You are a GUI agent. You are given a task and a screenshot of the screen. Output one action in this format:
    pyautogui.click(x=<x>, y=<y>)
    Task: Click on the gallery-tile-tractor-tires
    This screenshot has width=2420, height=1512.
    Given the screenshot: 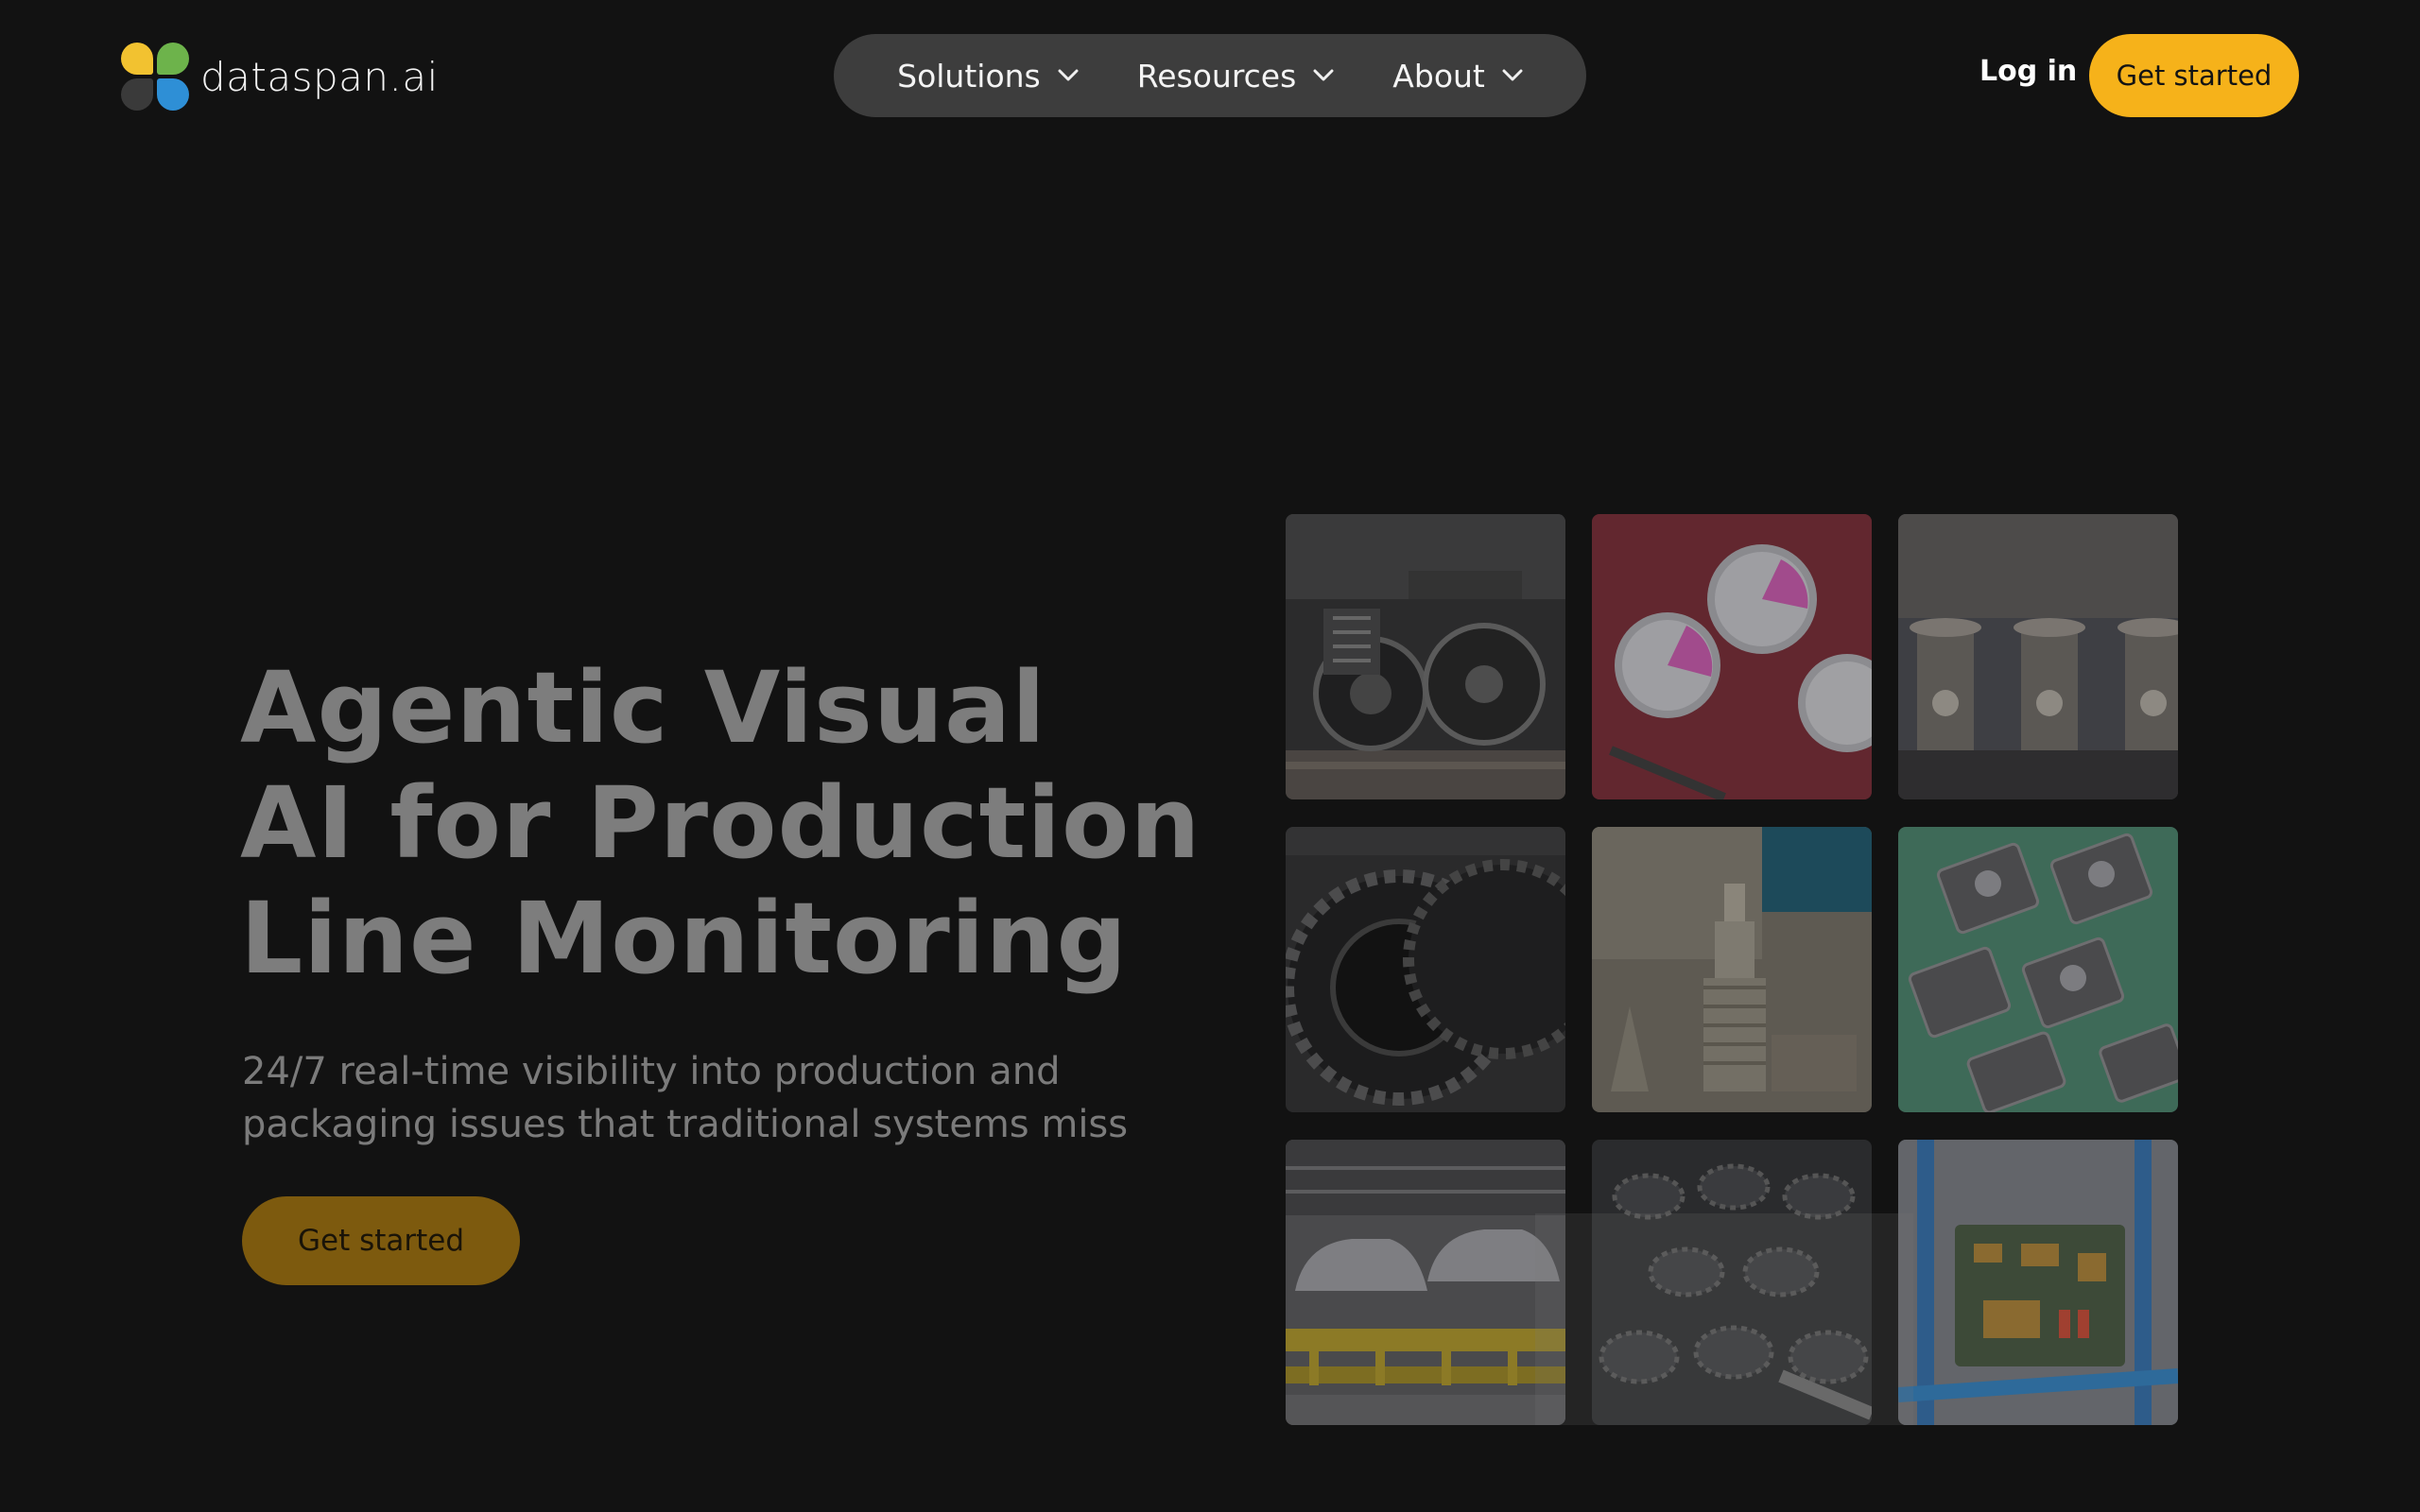 What is the action you would take?
    pyautogui.click(x=1425, y=969)
    